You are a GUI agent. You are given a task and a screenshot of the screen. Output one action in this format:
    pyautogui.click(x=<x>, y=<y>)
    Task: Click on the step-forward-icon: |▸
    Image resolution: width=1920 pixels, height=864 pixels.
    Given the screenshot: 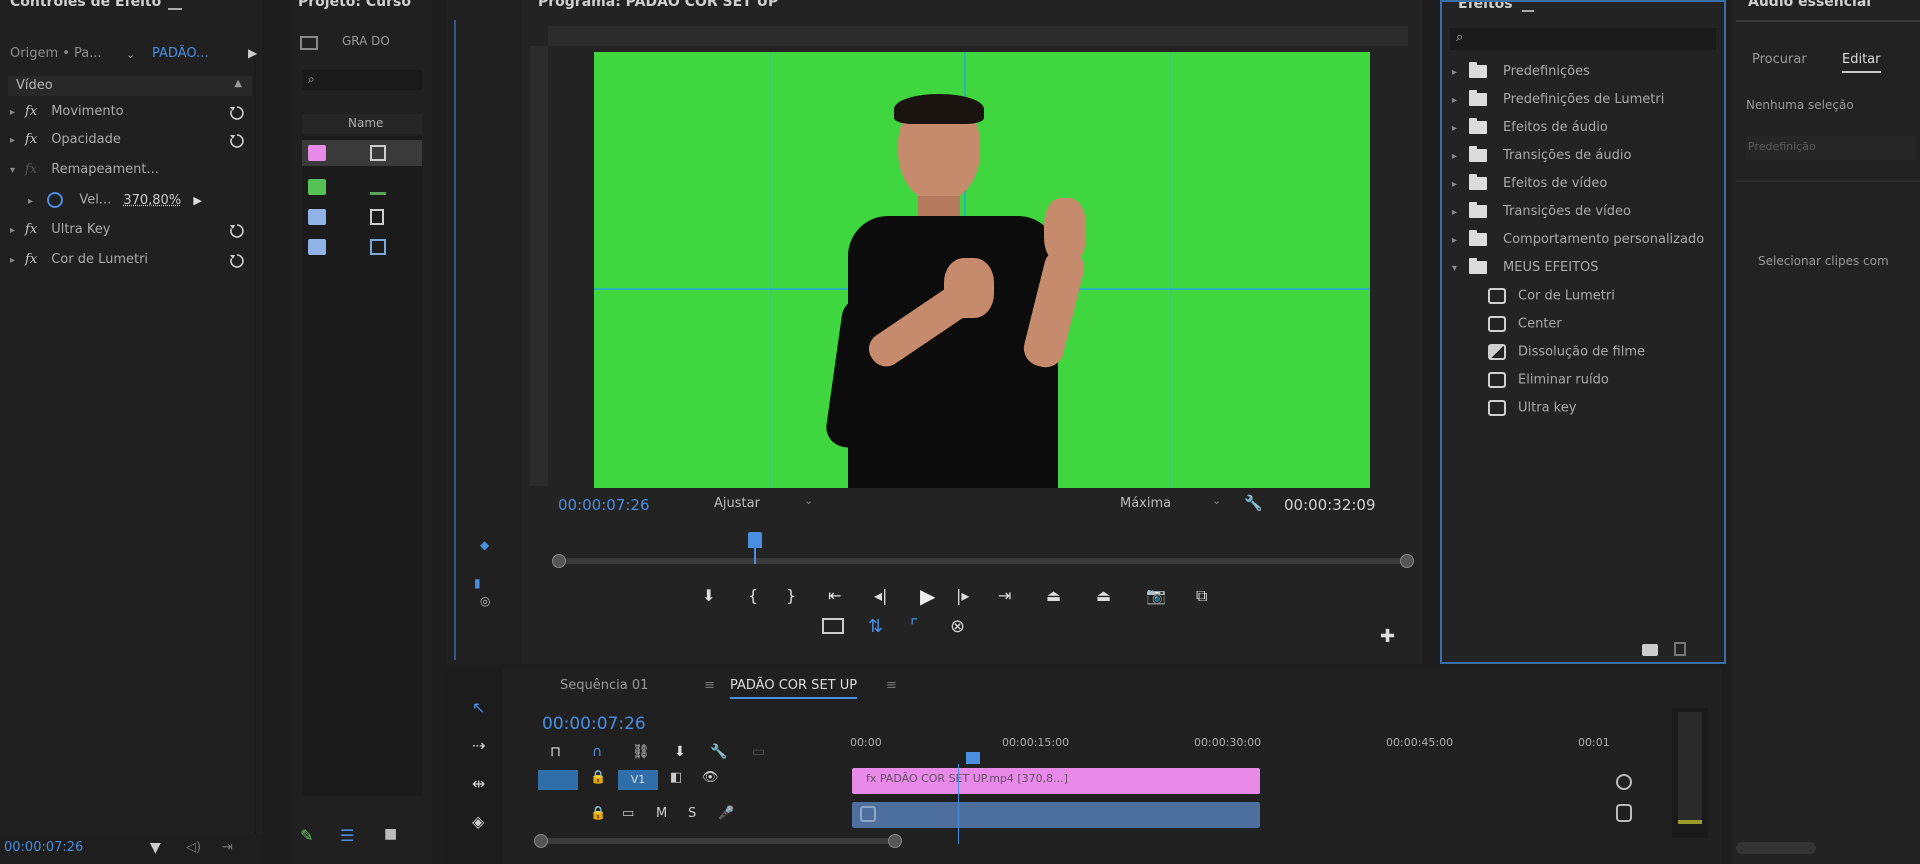 What is the action you would take?
    pyautogui.click(x=962, y=595)
    